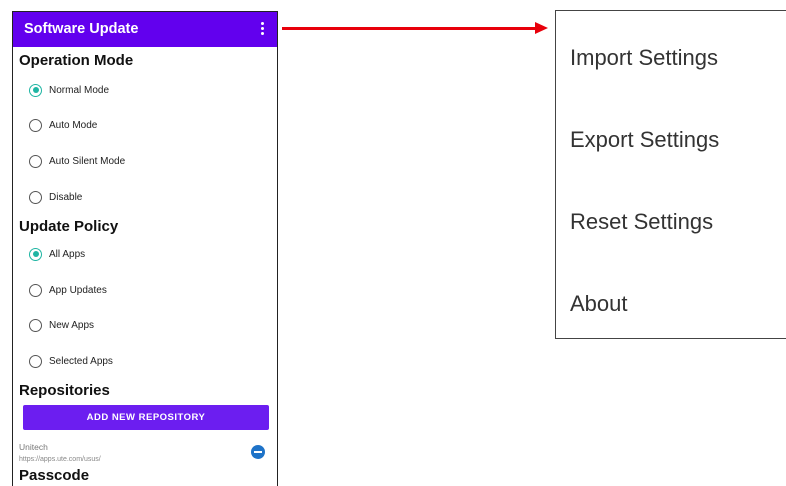 The width and height of the screenshot is (786, 486). I want to click on radio-new-apps: New Apps, so click(61, 325).